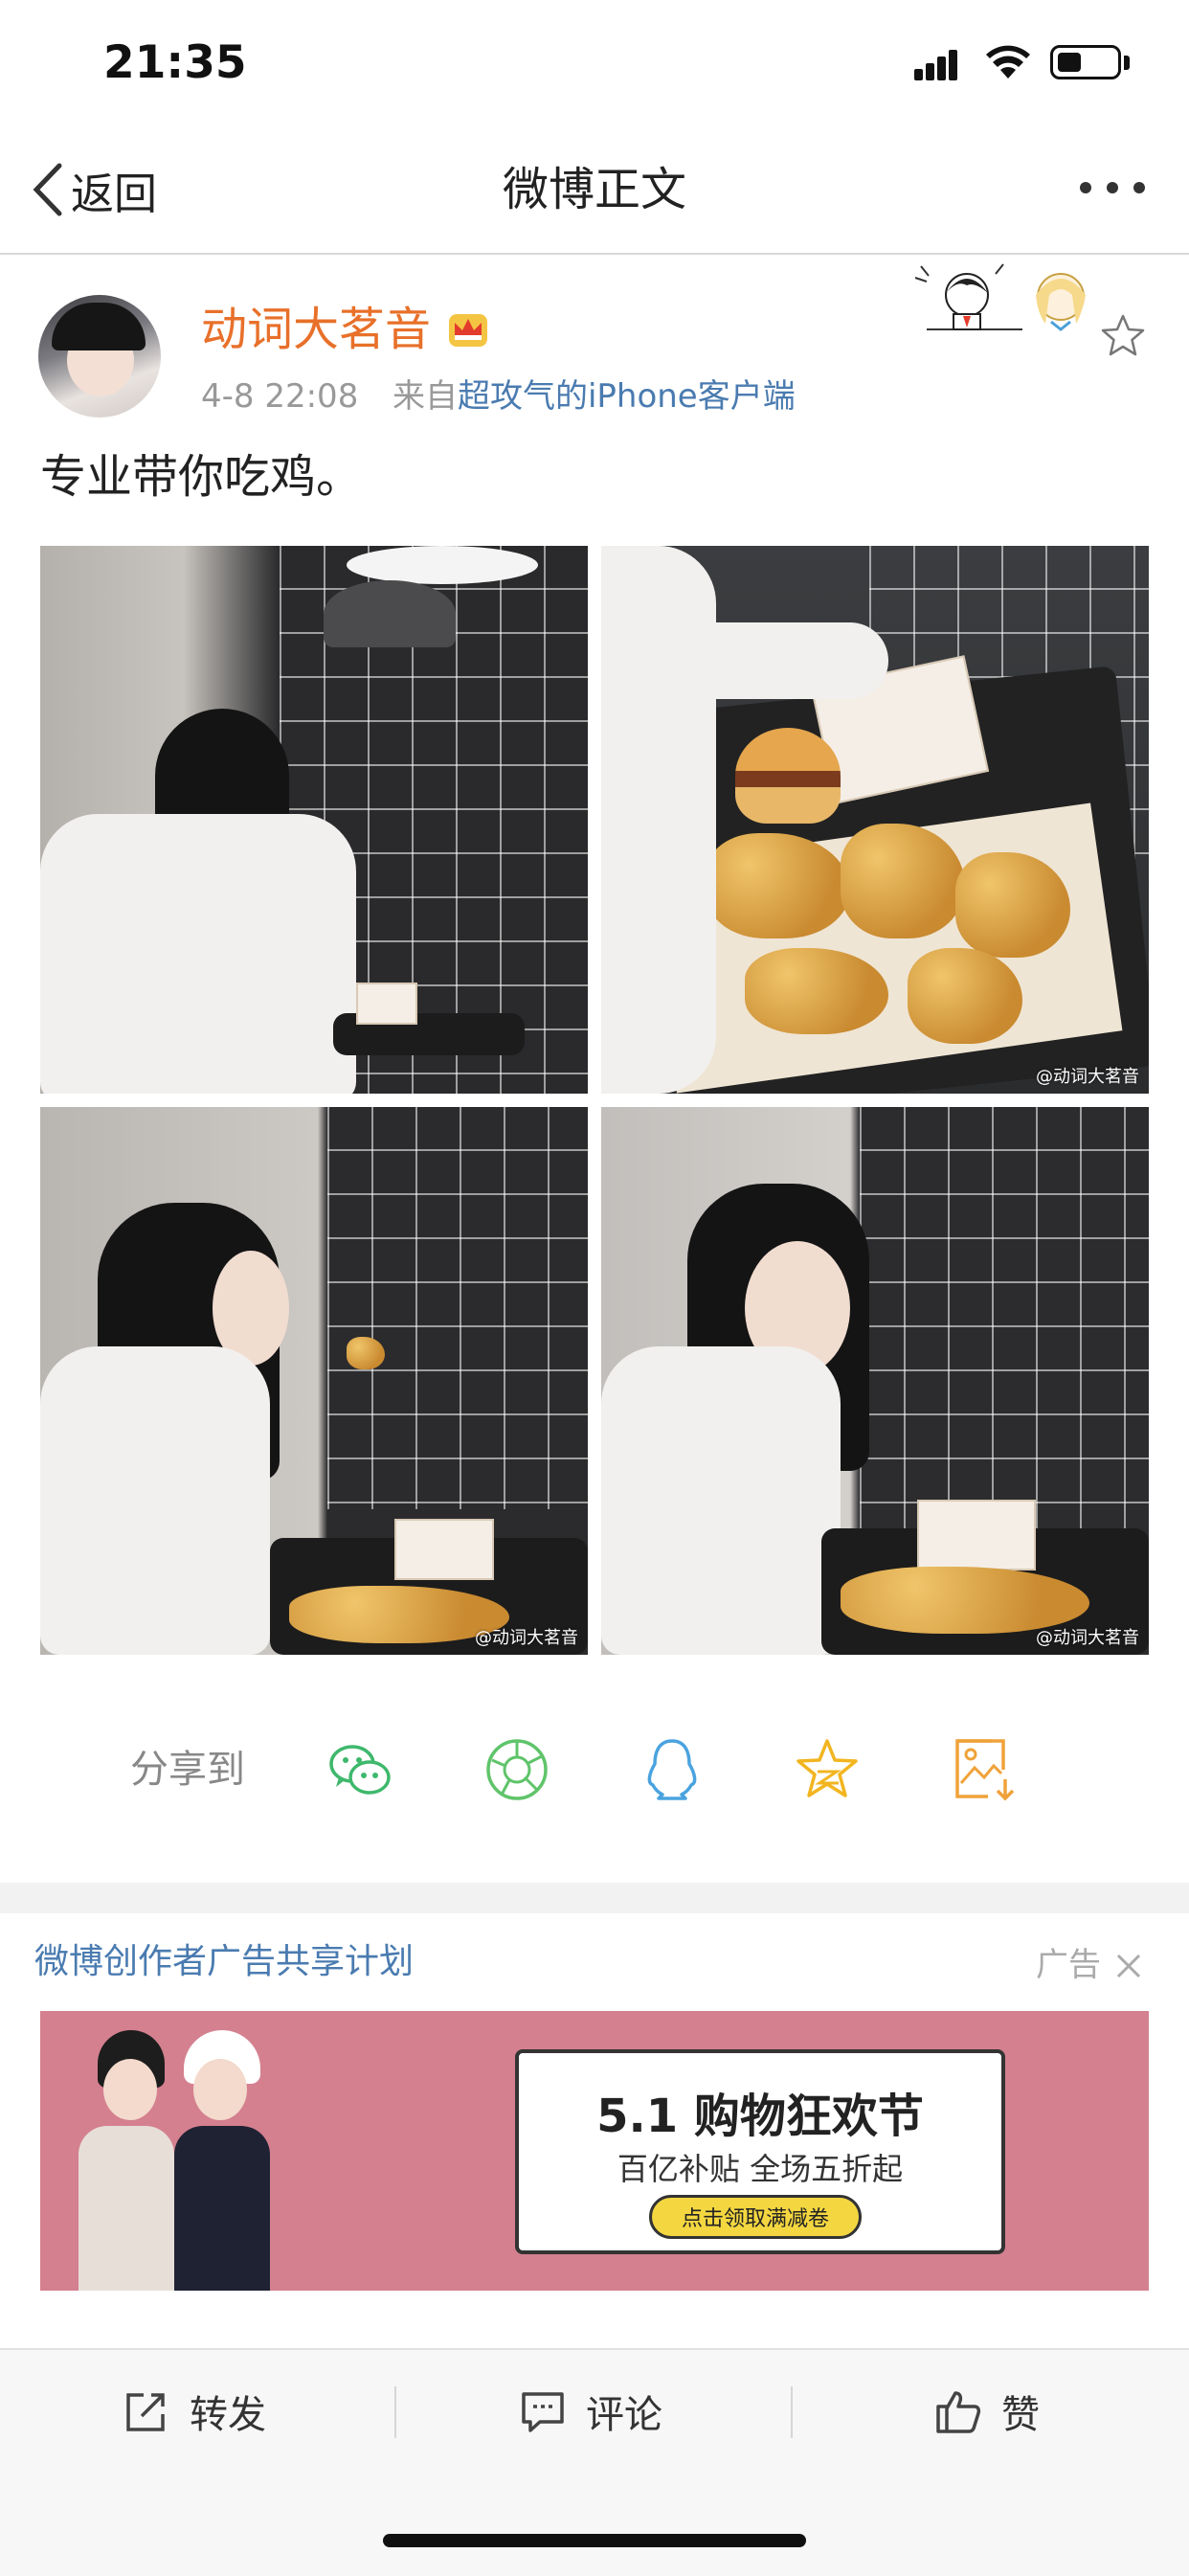 This screenshot has height=2576, width=1189. What do you see at coordinates (366, 1353) in the screenshot?
I see `fried-chicken` at bounding box center [366, 1353].